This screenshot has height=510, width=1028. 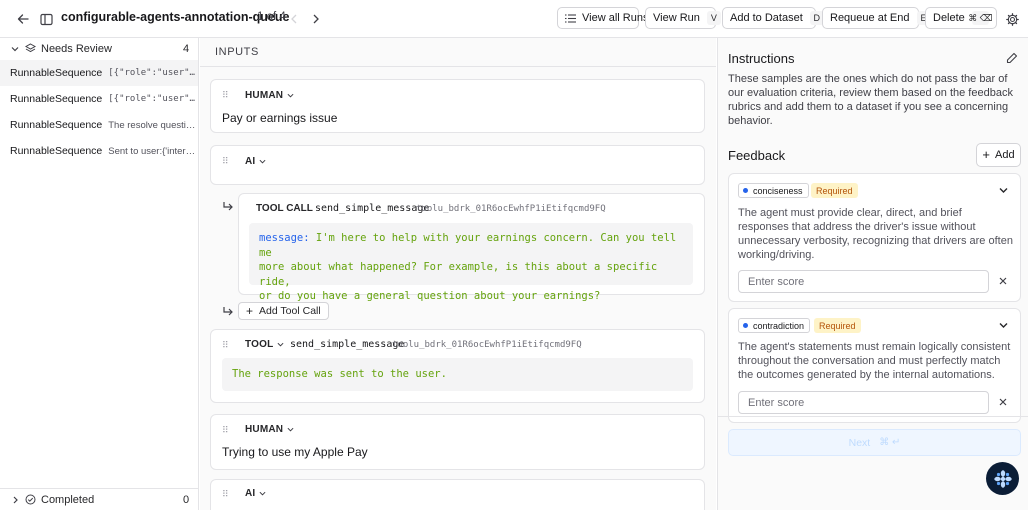 I want to click on delete-shortcut: ⌘ ⌫, so click(x=980, y=18).